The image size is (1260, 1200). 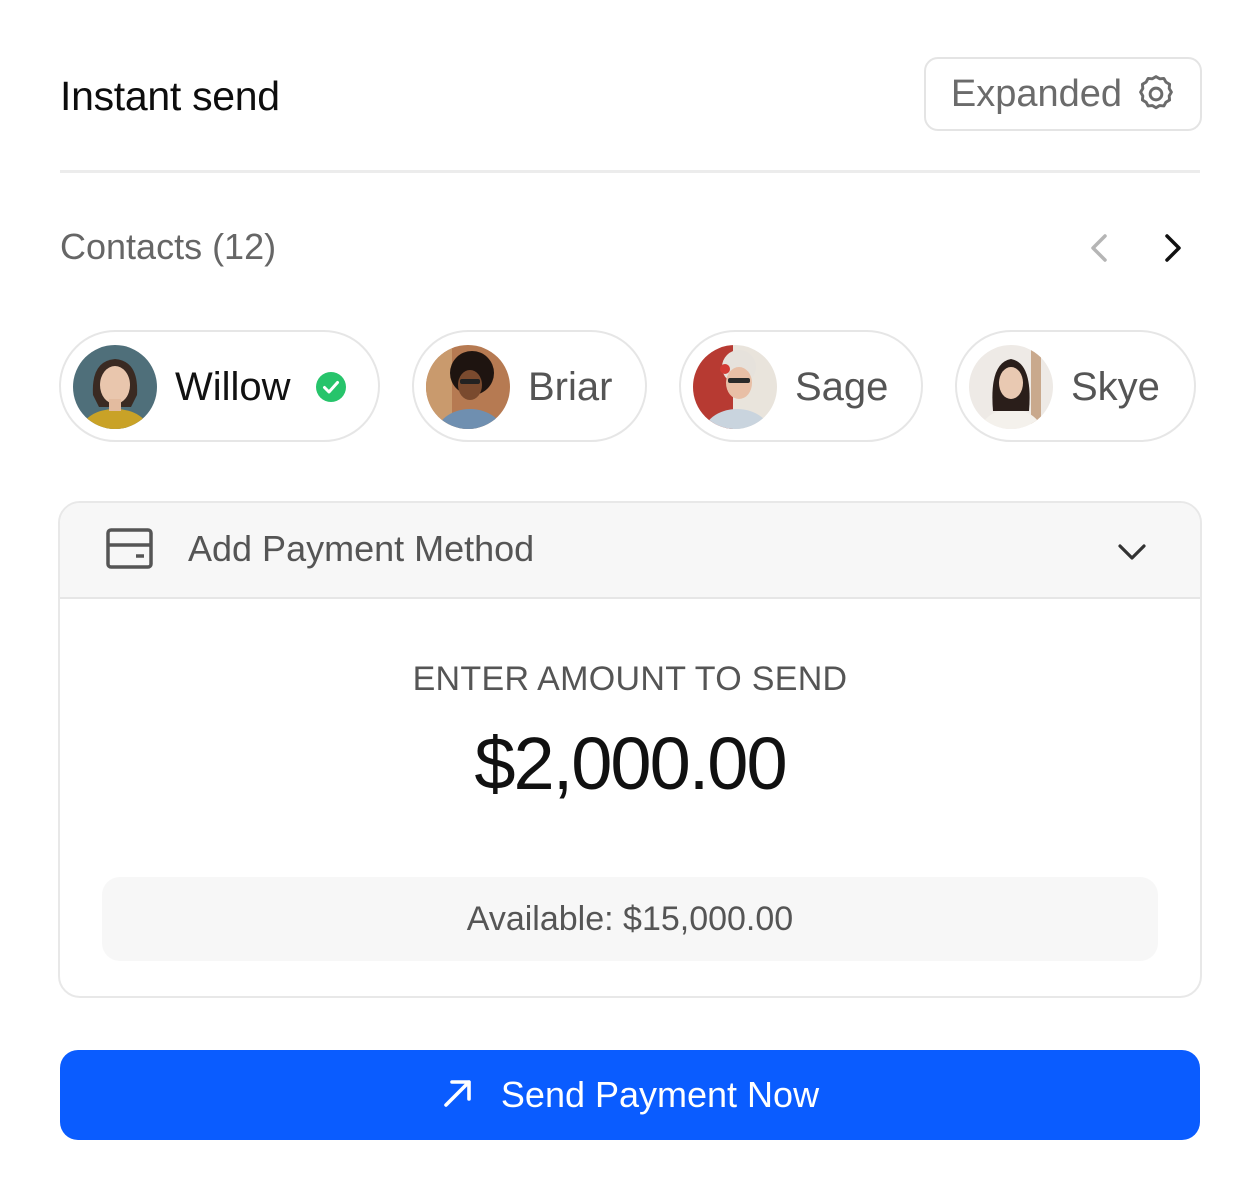 I want to click on payment-method-dropdown: Add Payment Method, so click(x=630, y=551).